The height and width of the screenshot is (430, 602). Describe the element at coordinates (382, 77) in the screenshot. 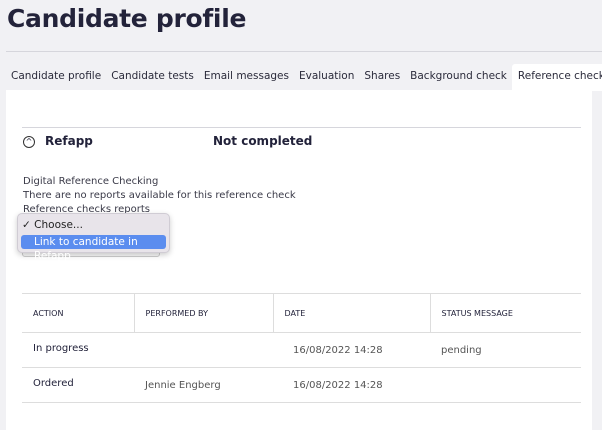

I see `tab-shares: Shares` at that location.